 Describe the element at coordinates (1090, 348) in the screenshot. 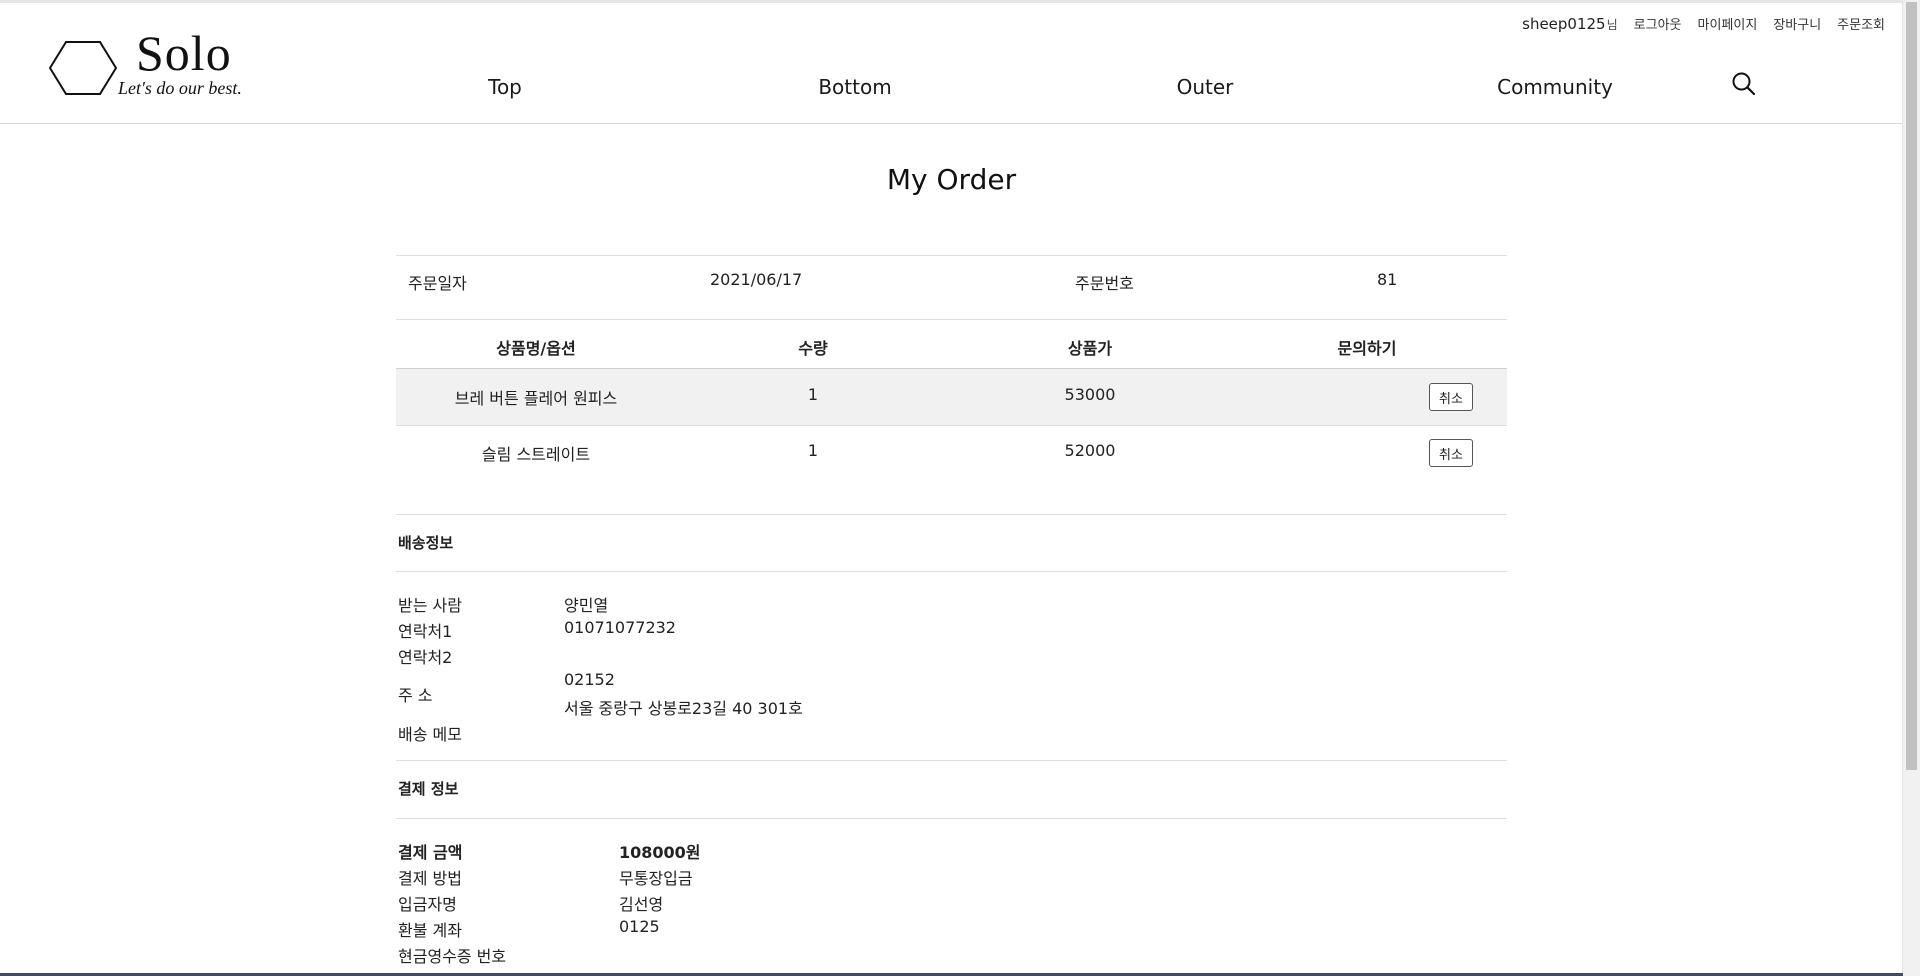

I see `col-header-price: 상품가` at that location.